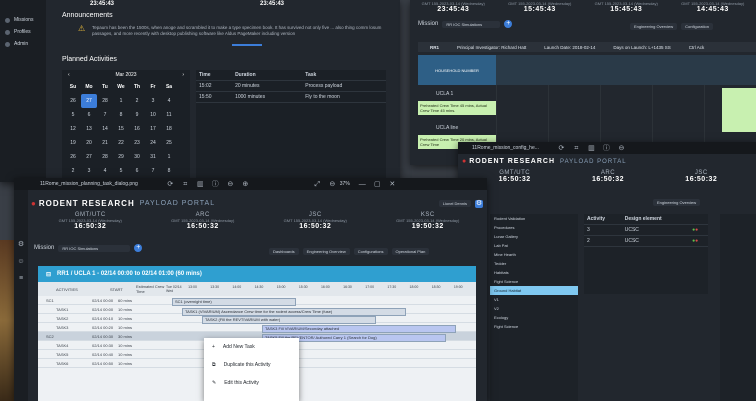  What do you see at coordinates (534, 290) in the screenshot?
I see `tree-item: Ground Habitat` at bounding box center [534, 290].